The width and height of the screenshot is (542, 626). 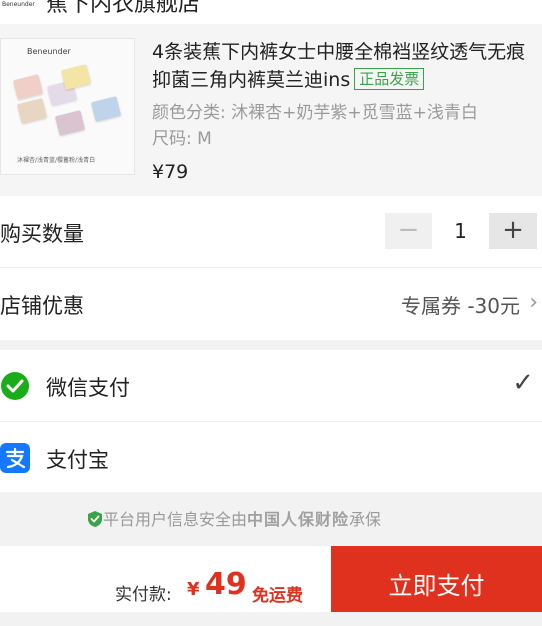 What do you see at coordinates (143, 595) in the screenshot?
I see `total-label: 实付款:` at bounding box center [143, 595].